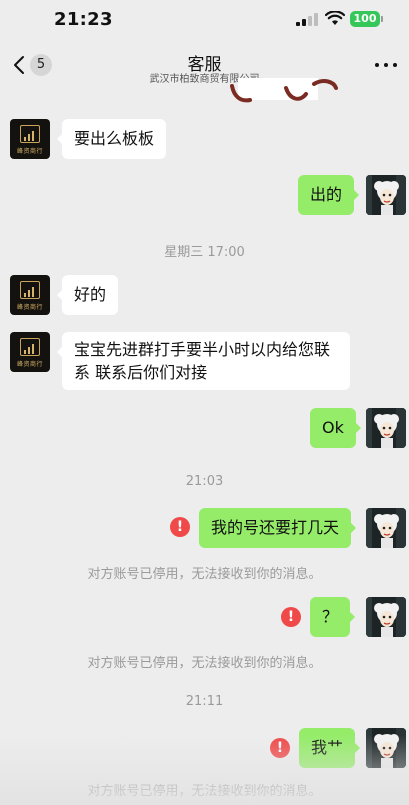  I want to click on message-bubble-outgoing: 我的号还要打几天, so click(278, 528).